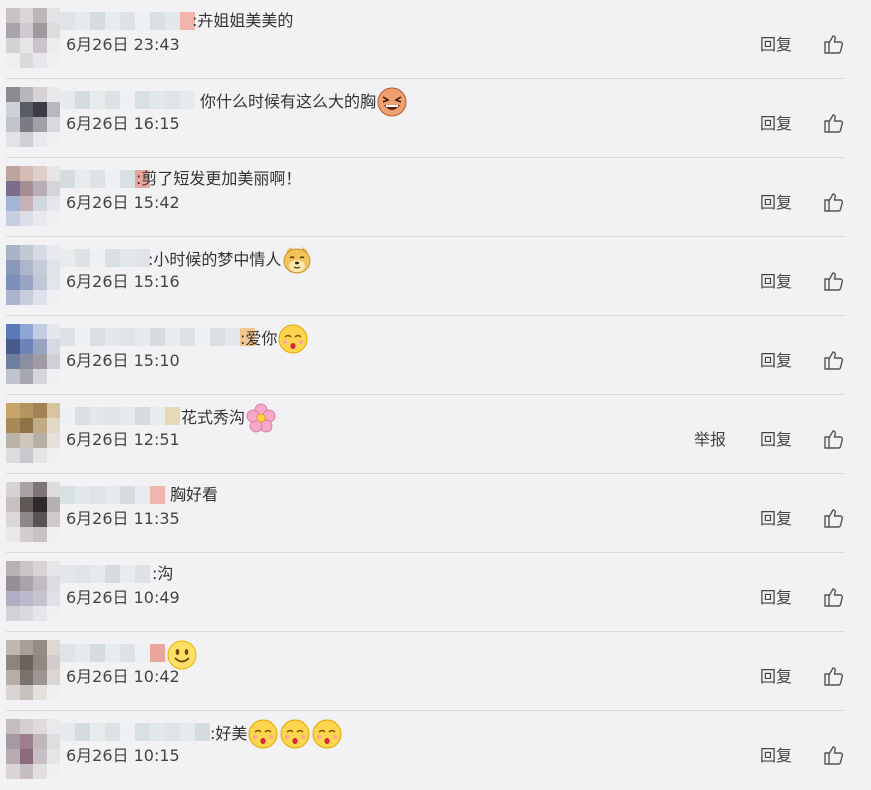  I want to click on comment-item: : 小时候的梦中情人 6月26日 15:16 回复, so click(435, 276).